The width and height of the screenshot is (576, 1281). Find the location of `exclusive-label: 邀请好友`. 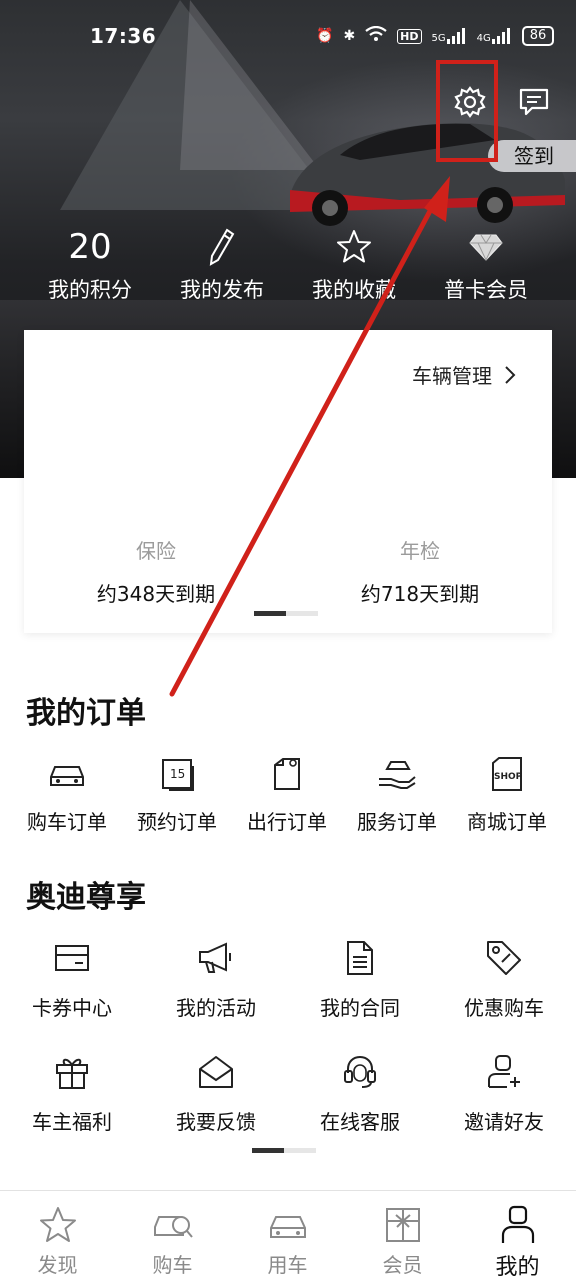

exclusive-label: 邀请好友 is located at coordinates (504, 1122).